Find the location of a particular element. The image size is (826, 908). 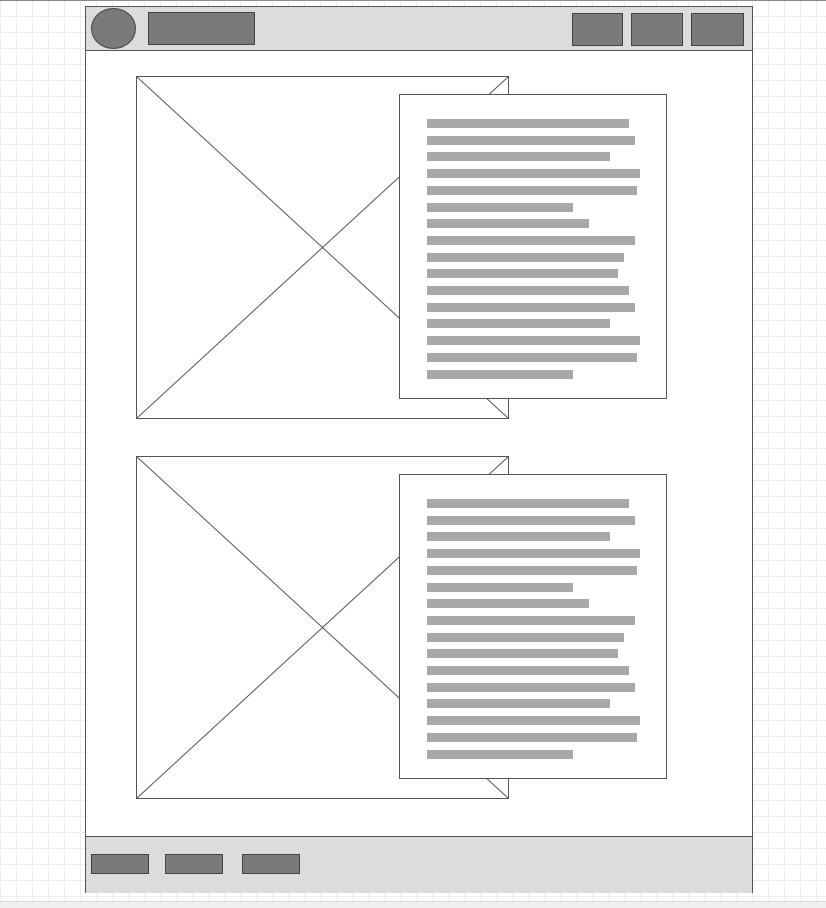

footer is located at coordinates (419, 864).